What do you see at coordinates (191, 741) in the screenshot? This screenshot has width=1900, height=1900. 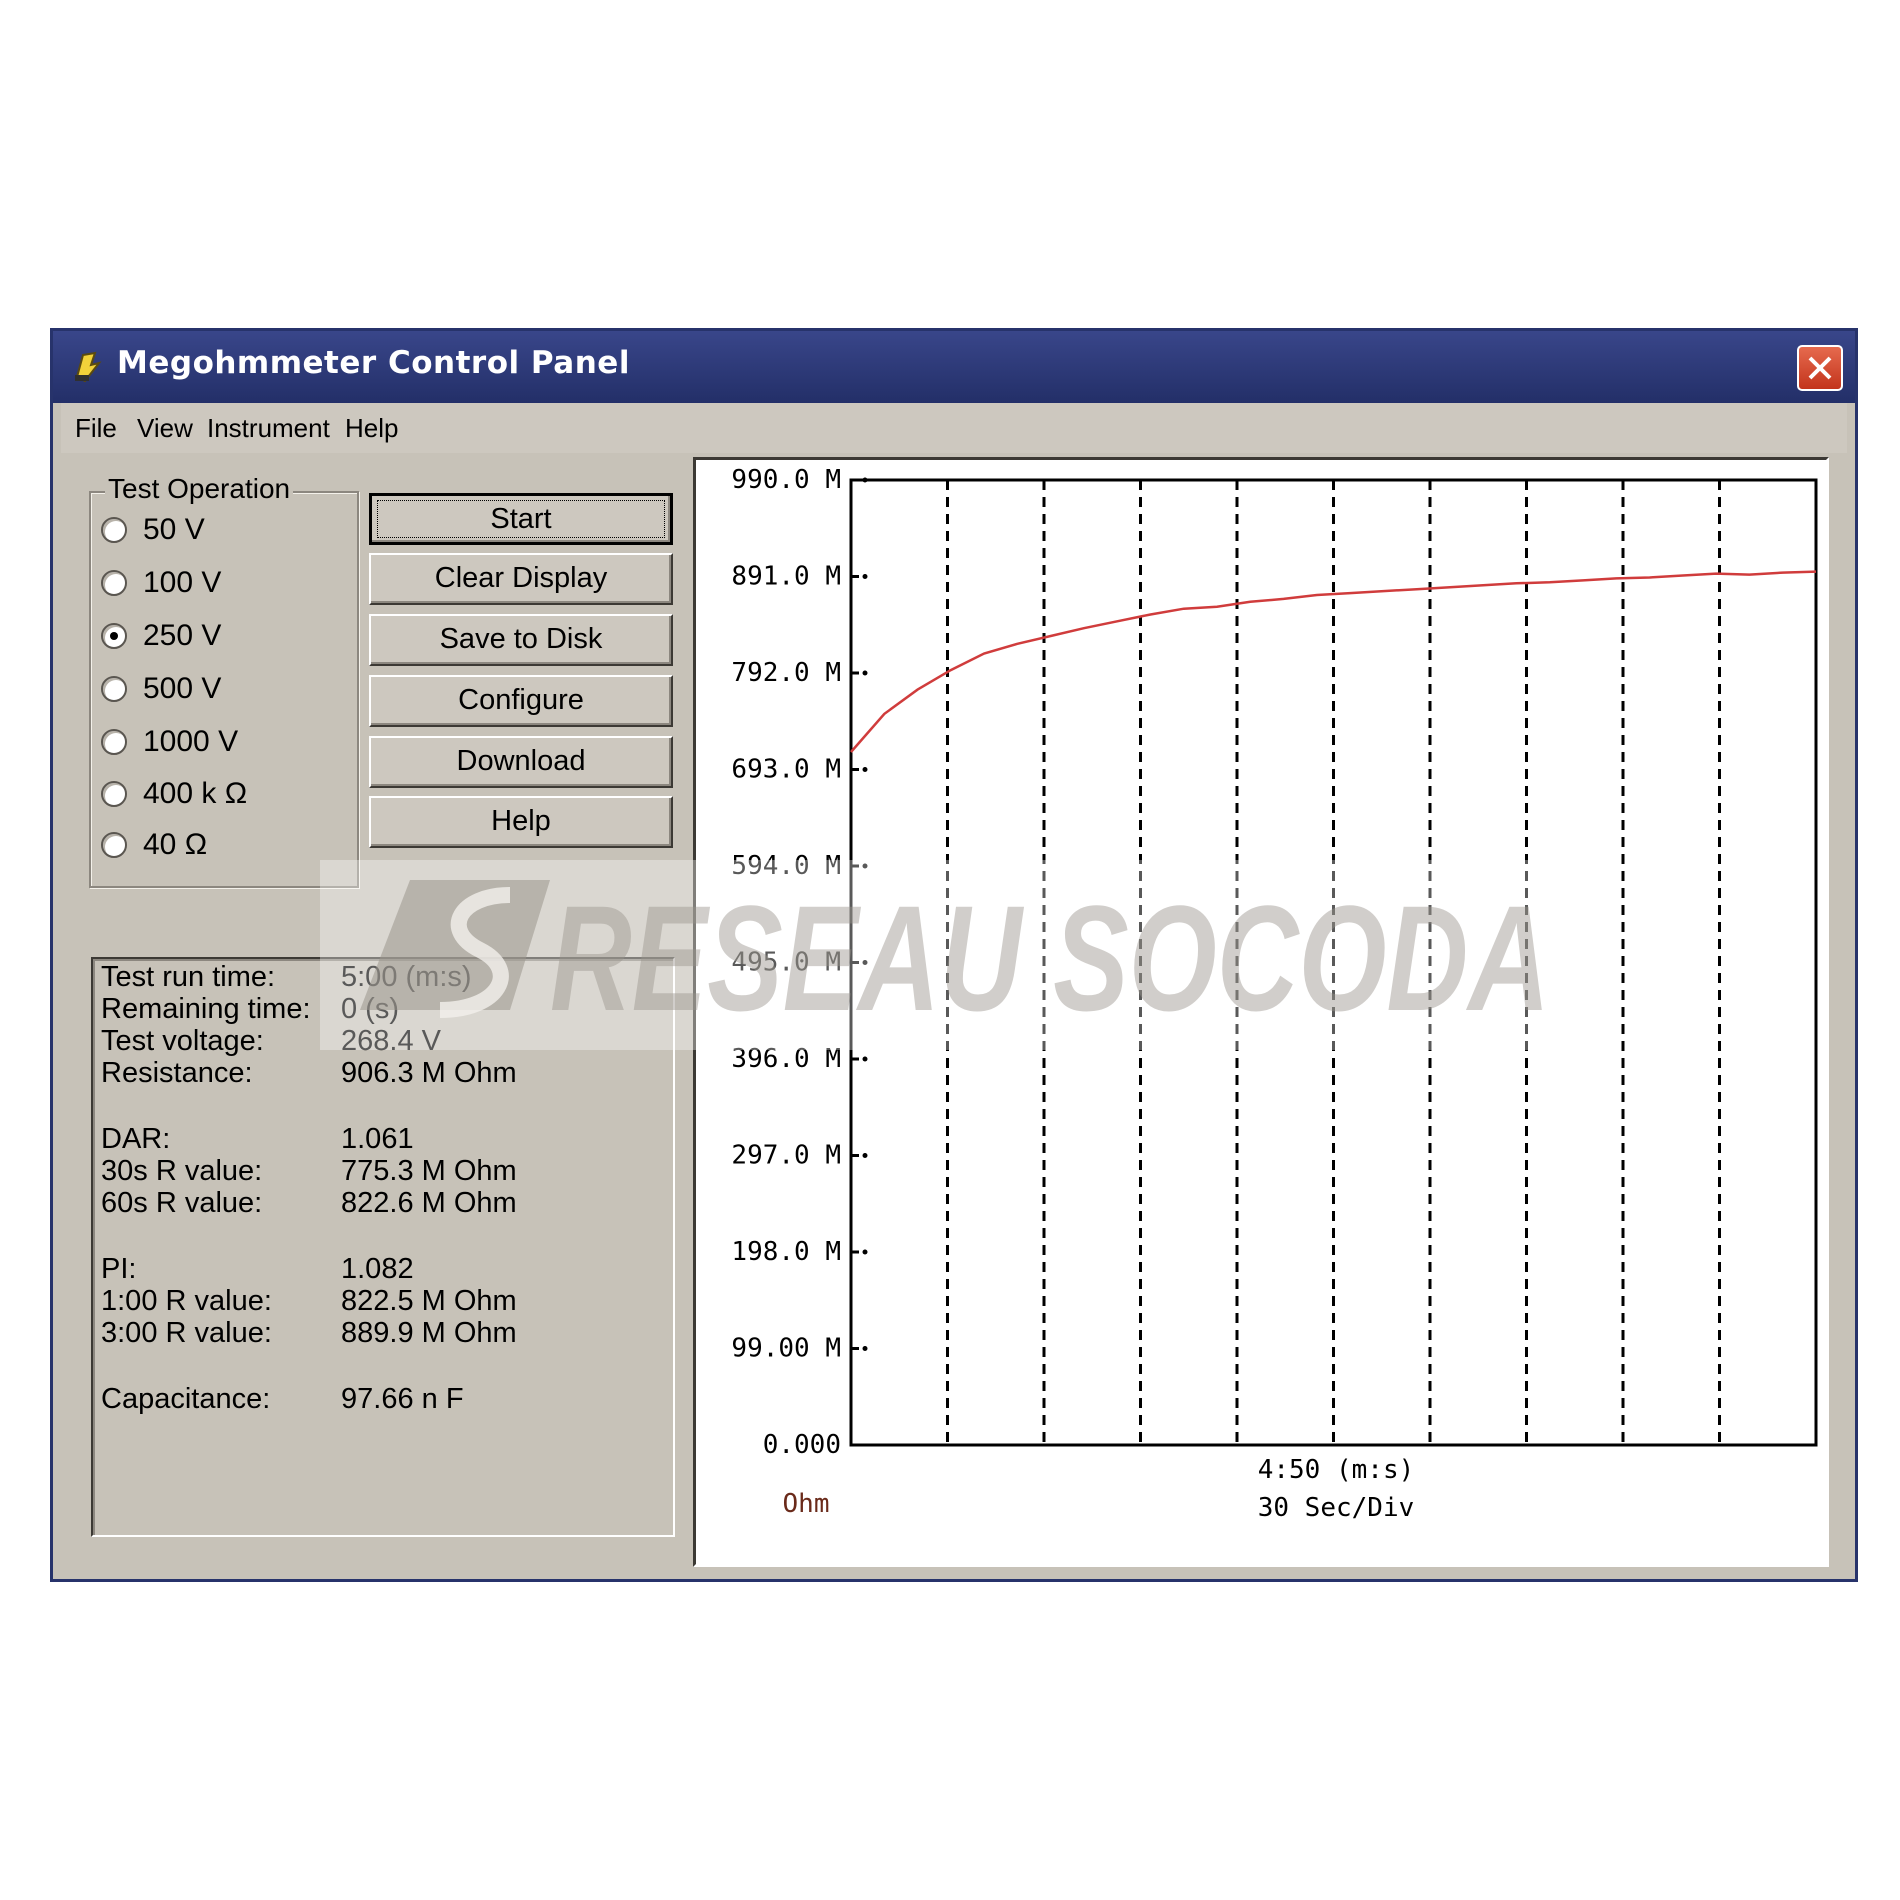 I see `radio-label: 1000 V` at bounding box center [191, 741].